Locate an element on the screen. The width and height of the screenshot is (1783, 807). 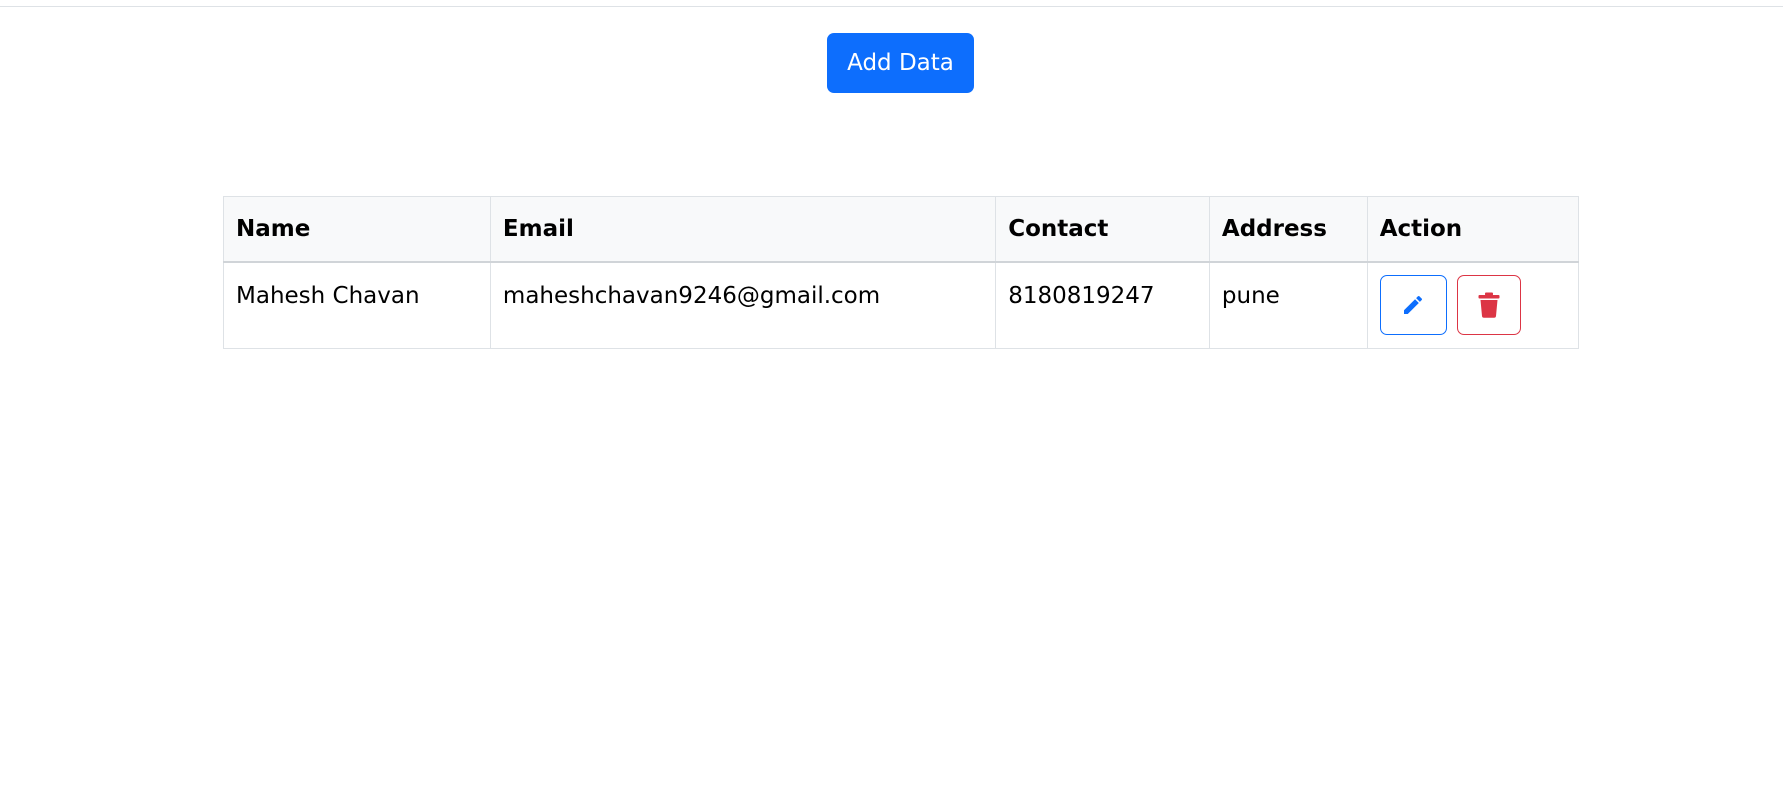
cell-name: Mahesh Chavan is located at coordinates (357, 305).